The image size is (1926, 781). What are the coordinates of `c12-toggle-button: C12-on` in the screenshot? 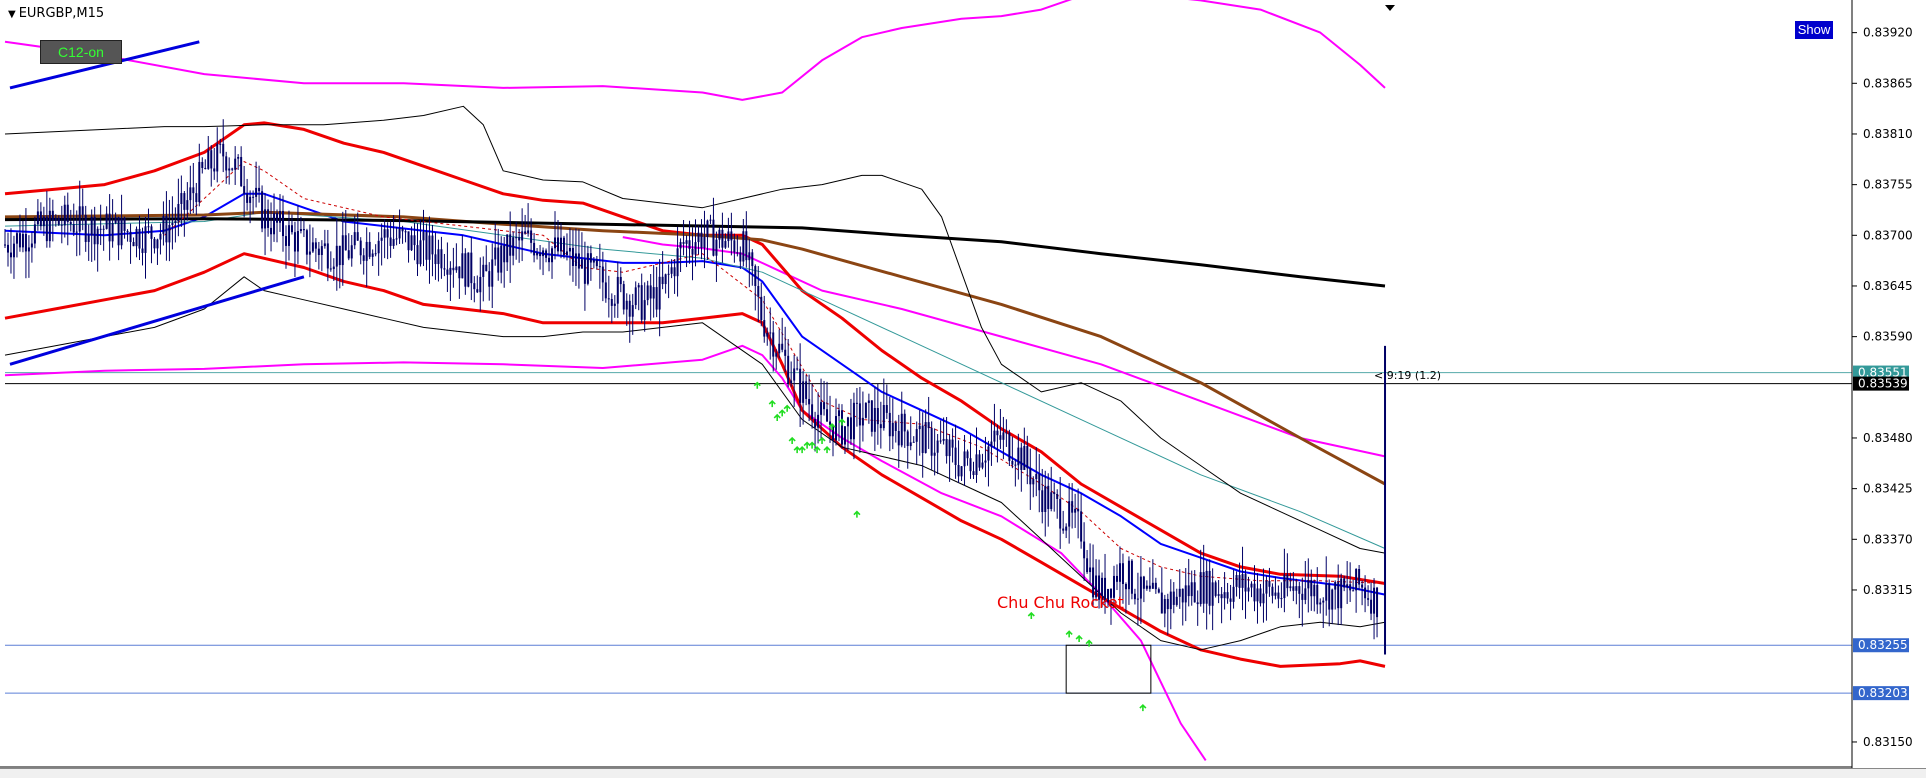 It's located at (81, 52).